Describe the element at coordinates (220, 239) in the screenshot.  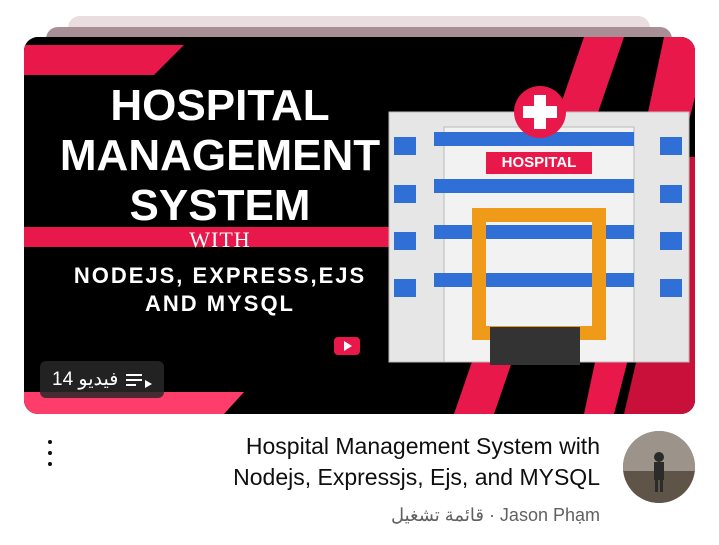
I see `thumb-title-line4: WITH` at that location.